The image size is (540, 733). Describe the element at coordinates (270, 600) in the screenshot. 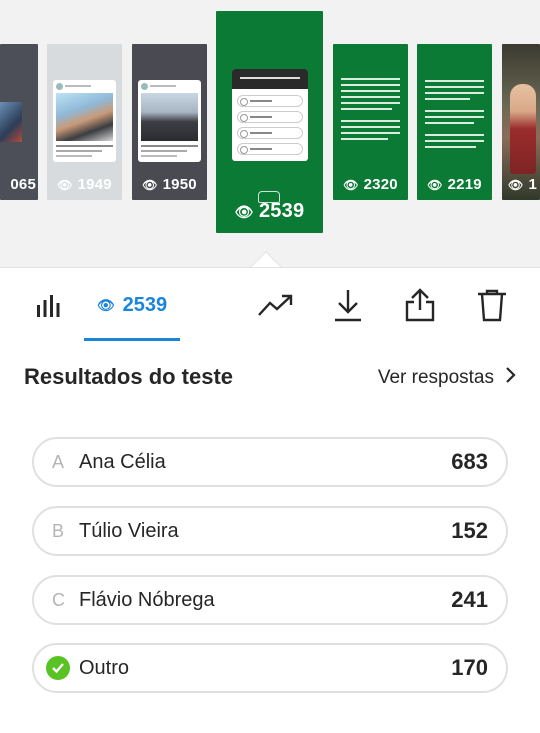

I see `quiz-option-c: C Flávio Nóbrega 241` at that location.